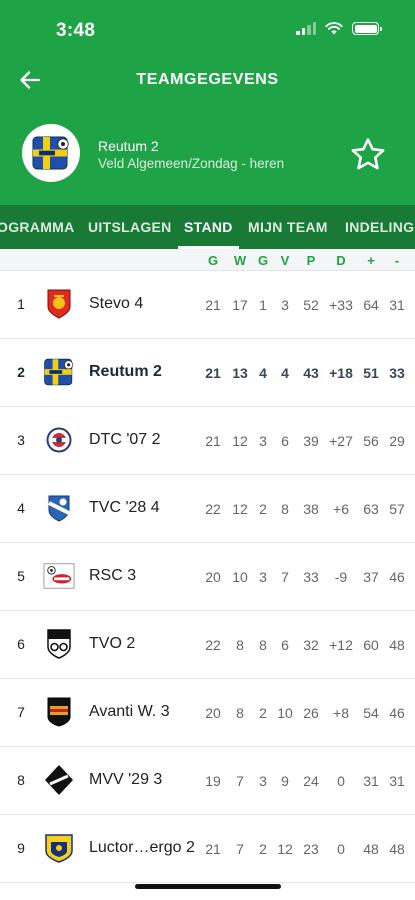 Image resolution: width=415 pixels, height=900 pixels. I want to click on home-indicator, so click(208, 886).